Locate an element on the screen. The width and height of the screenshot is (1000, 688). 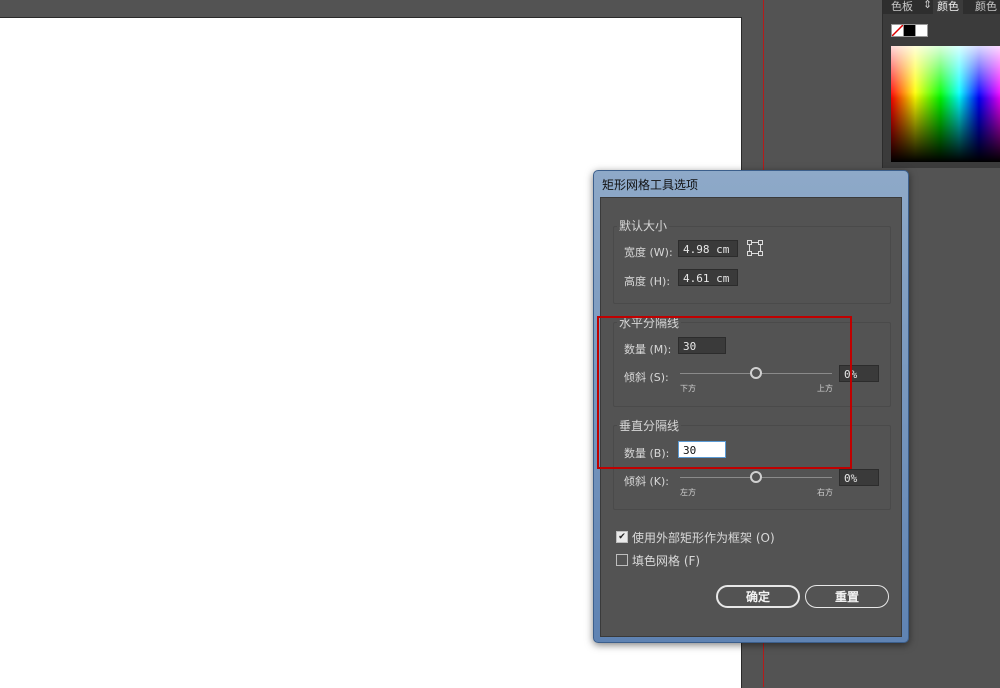
tab-color: 颜色 is located at coordinates (948, 7).